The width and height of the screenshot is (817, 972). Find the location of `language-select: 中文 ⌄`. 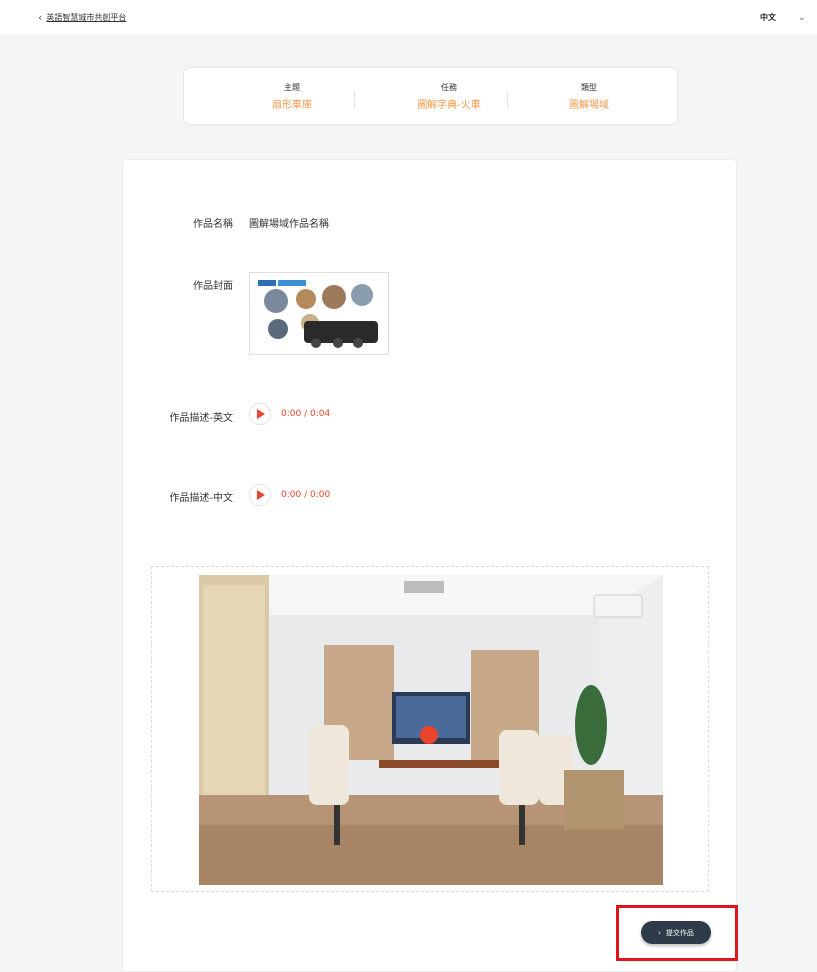

language-select: 中文 ⌄ is located at coordinates (783, 17).